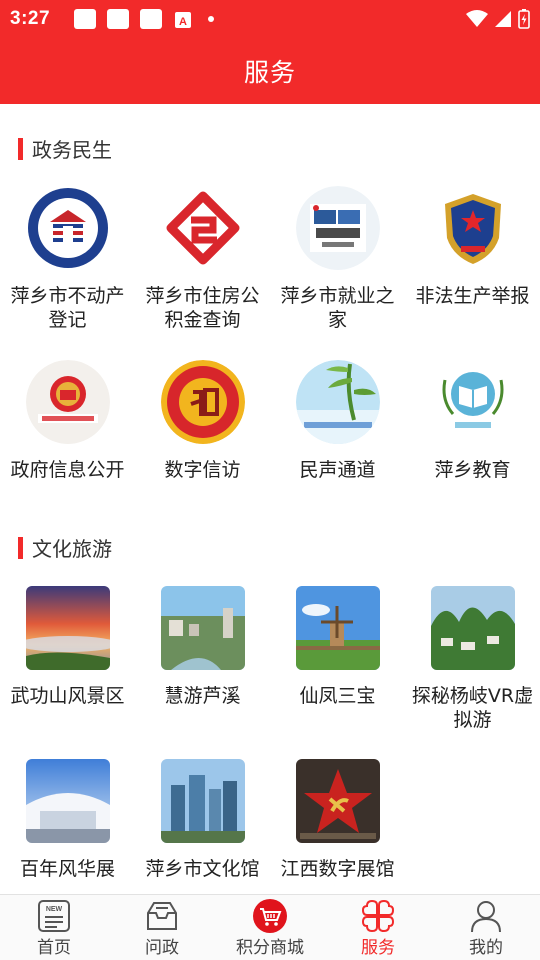  I want to click on city-skyline-photo, so click(202, 801).